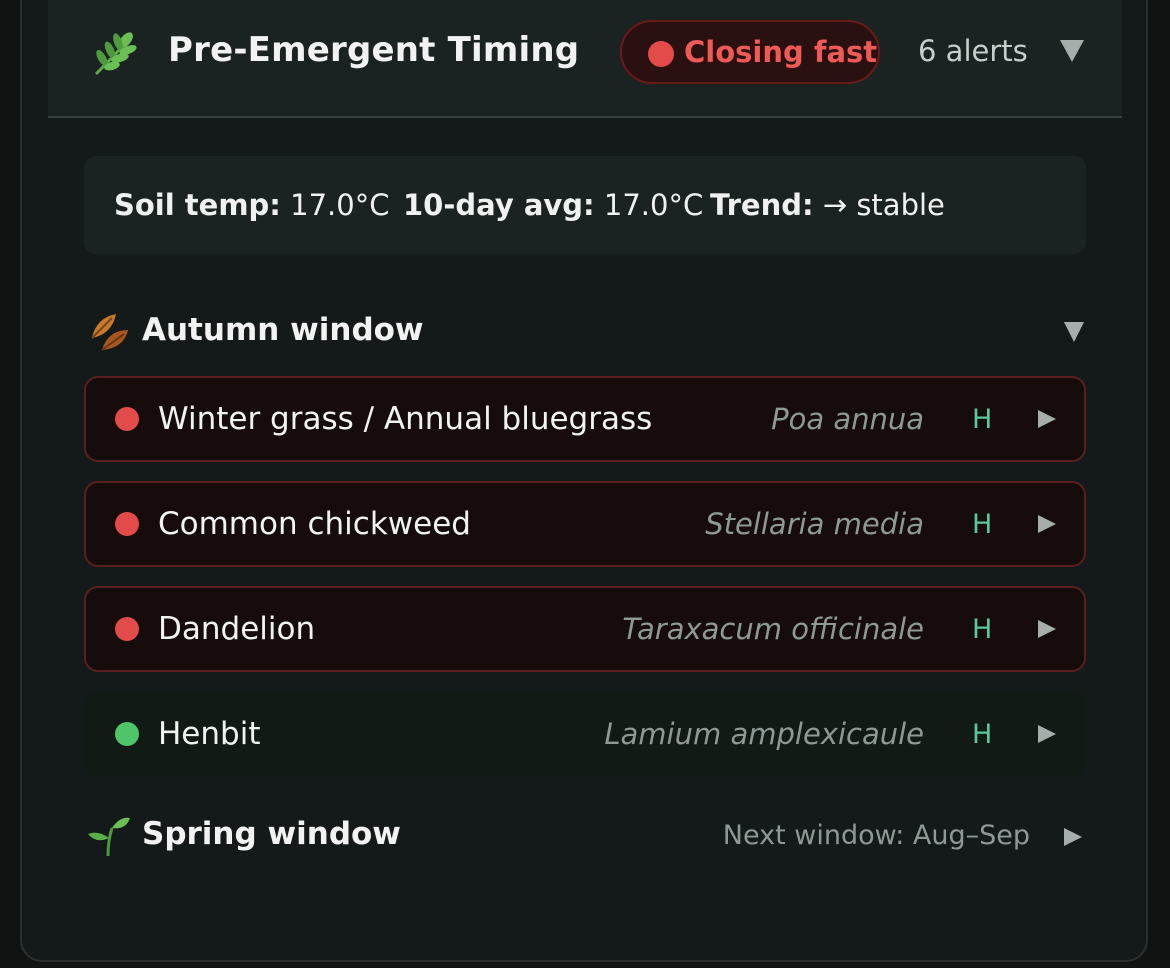  I want to click on weed-scientific-name: Taraxacum officinale, so click(773, 629).